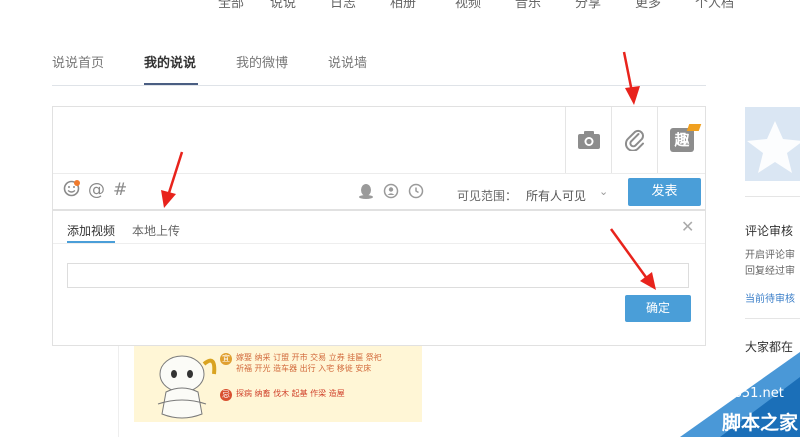 The height and width of the screenshot is (437, 800). I want to click on fun-icon: 趣, so click(686, 138).